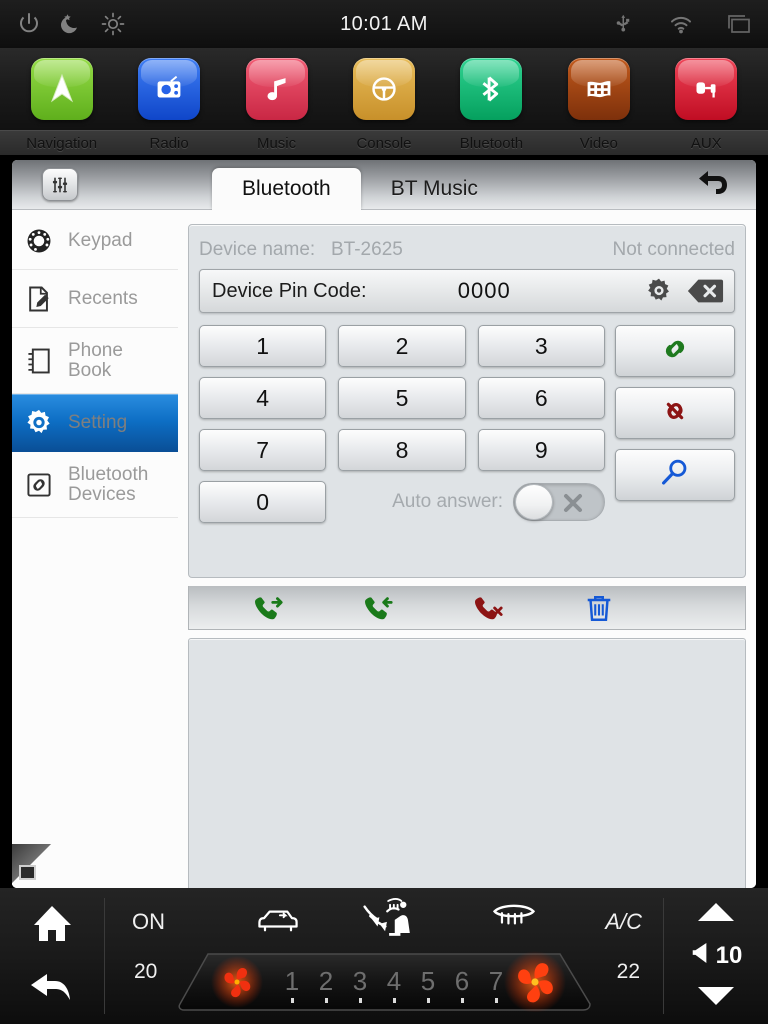 This screenshot has height=1024, width=768. Describe the element at coordinates (625, 24) in the screenshot. I see `usb-icon` at that location.